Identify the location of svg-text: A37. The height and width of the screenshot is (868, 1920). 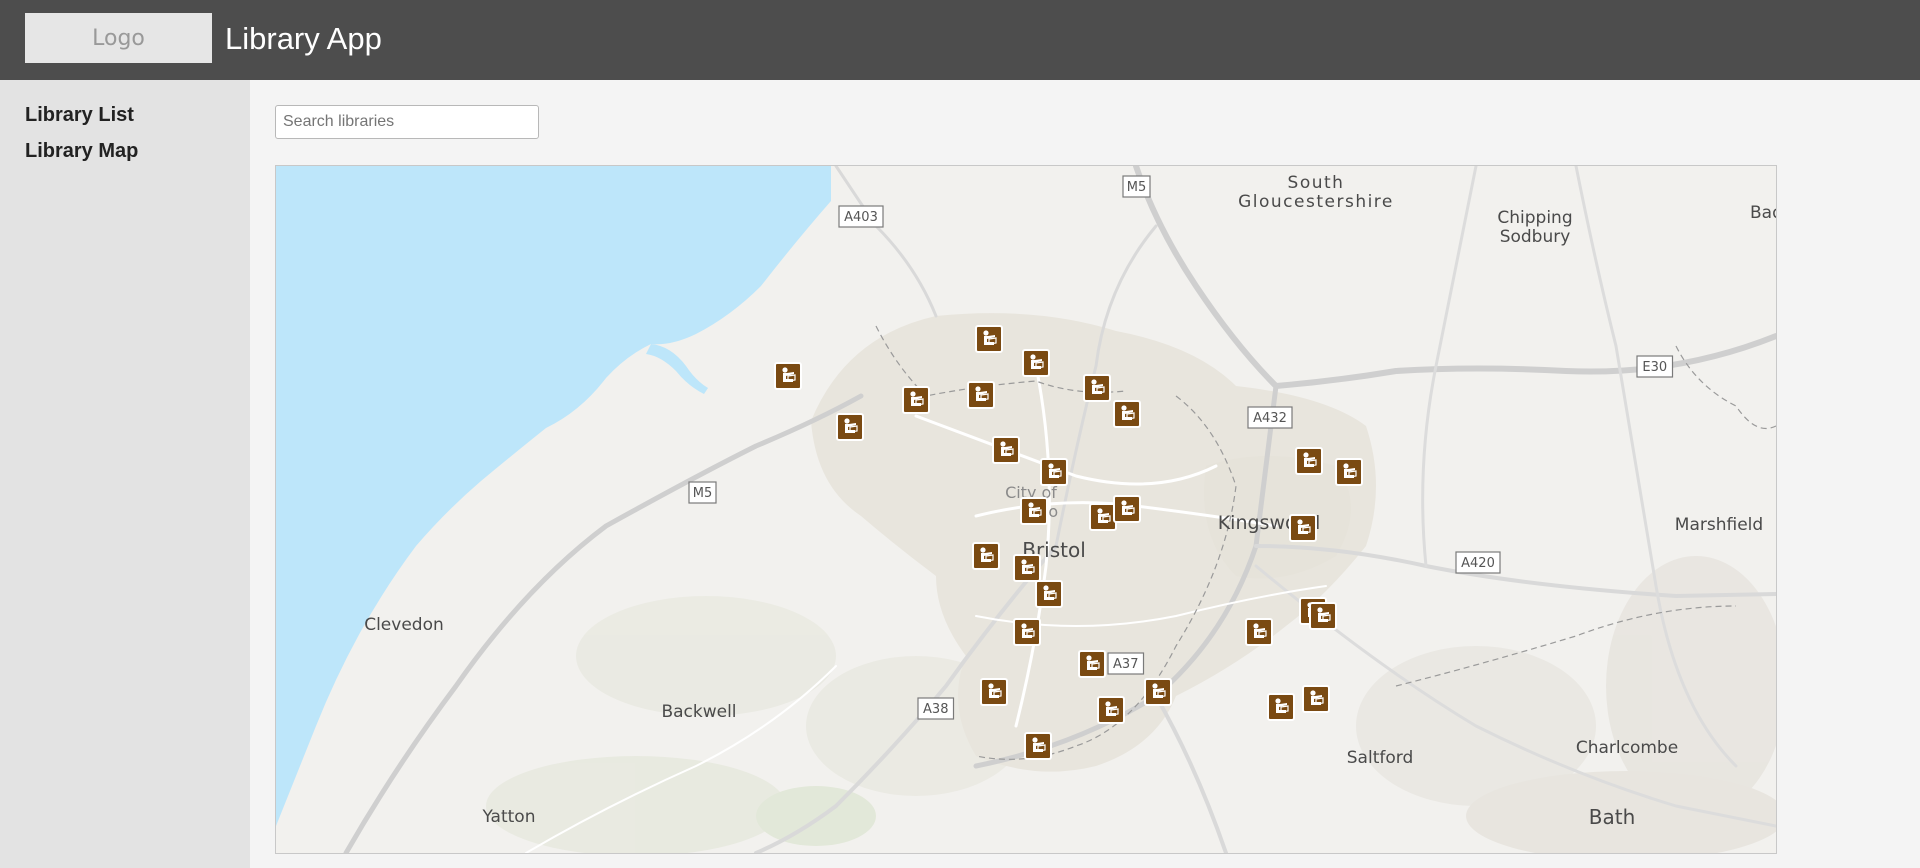
(1125, 664).